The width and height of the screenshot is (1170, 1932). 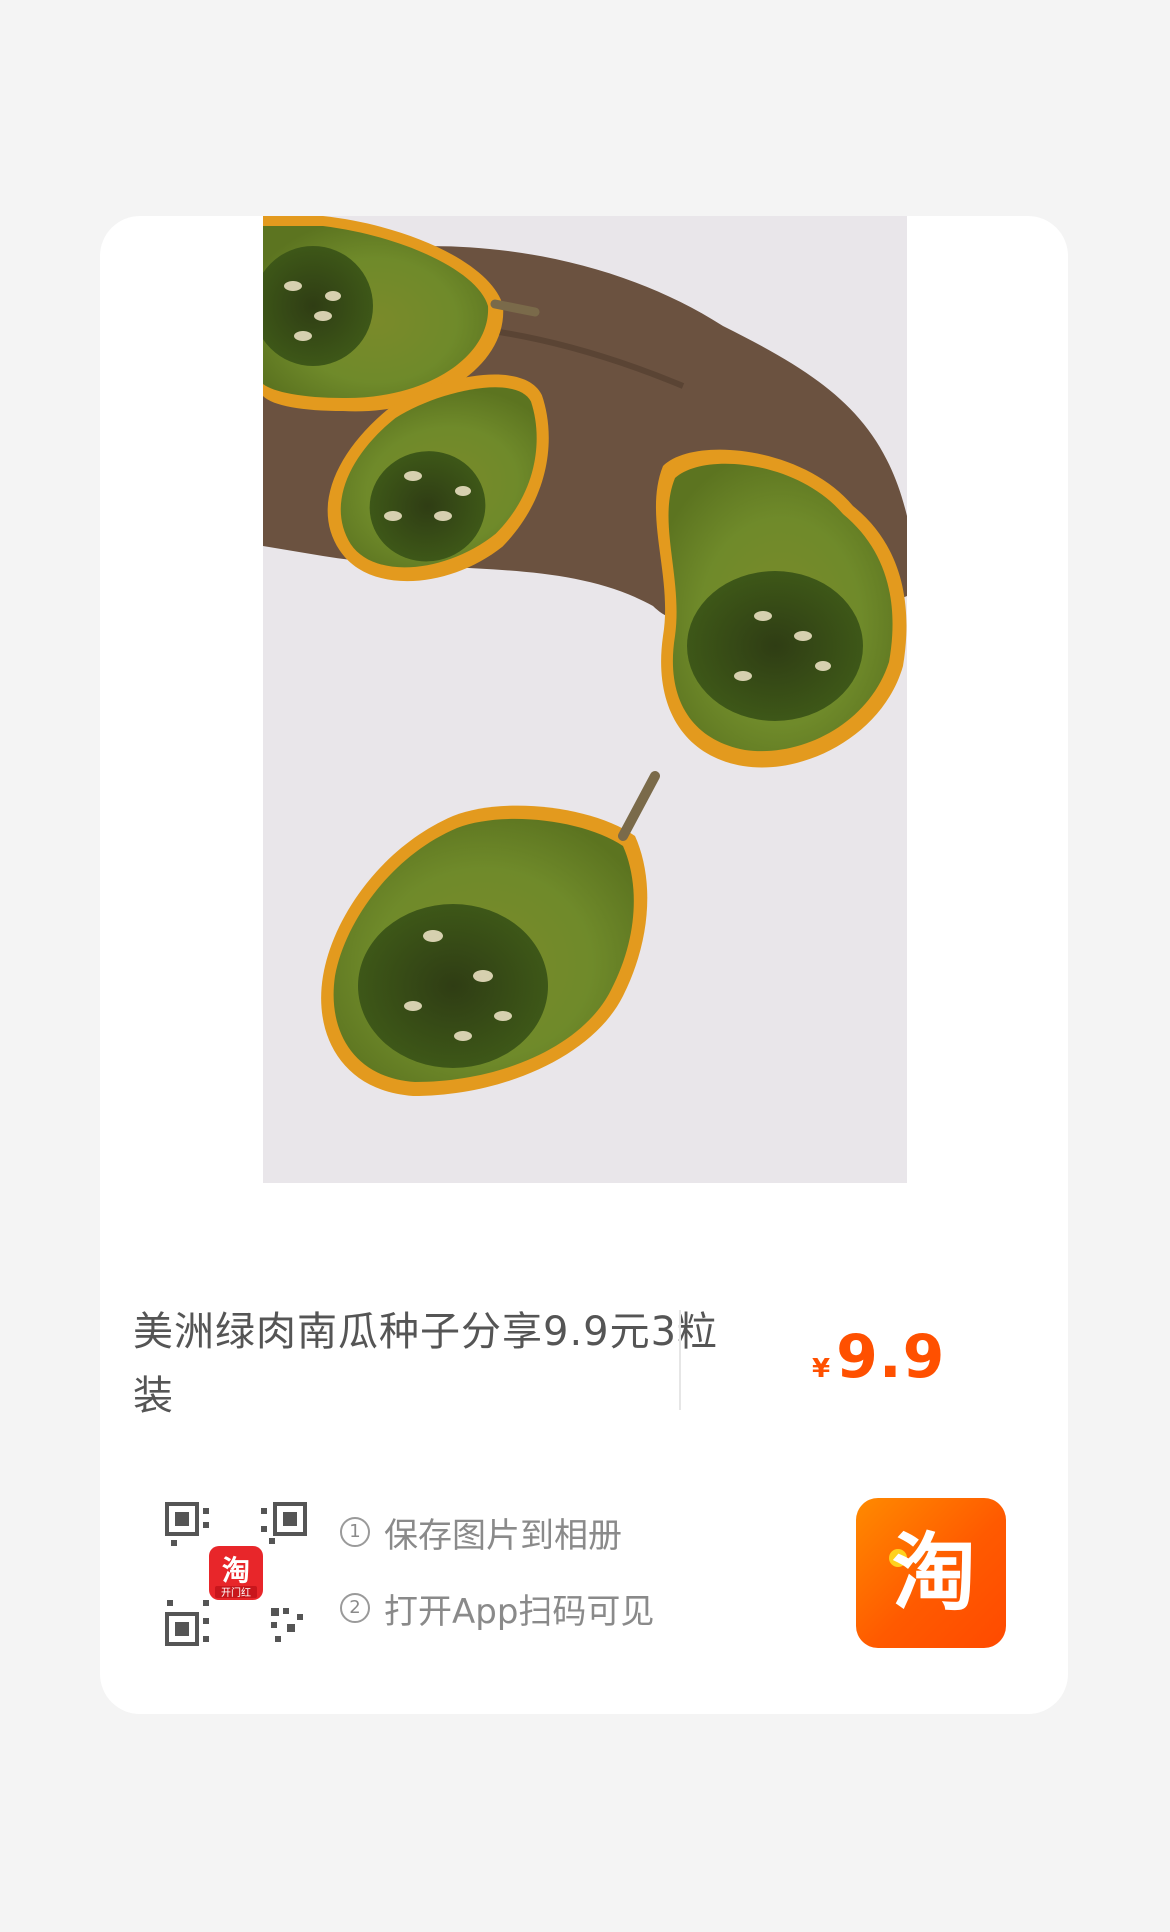 I want to click on product-title: 美洲绿肉南瓜种子分享9.9元3粒装, so click(x=426, y=1364).